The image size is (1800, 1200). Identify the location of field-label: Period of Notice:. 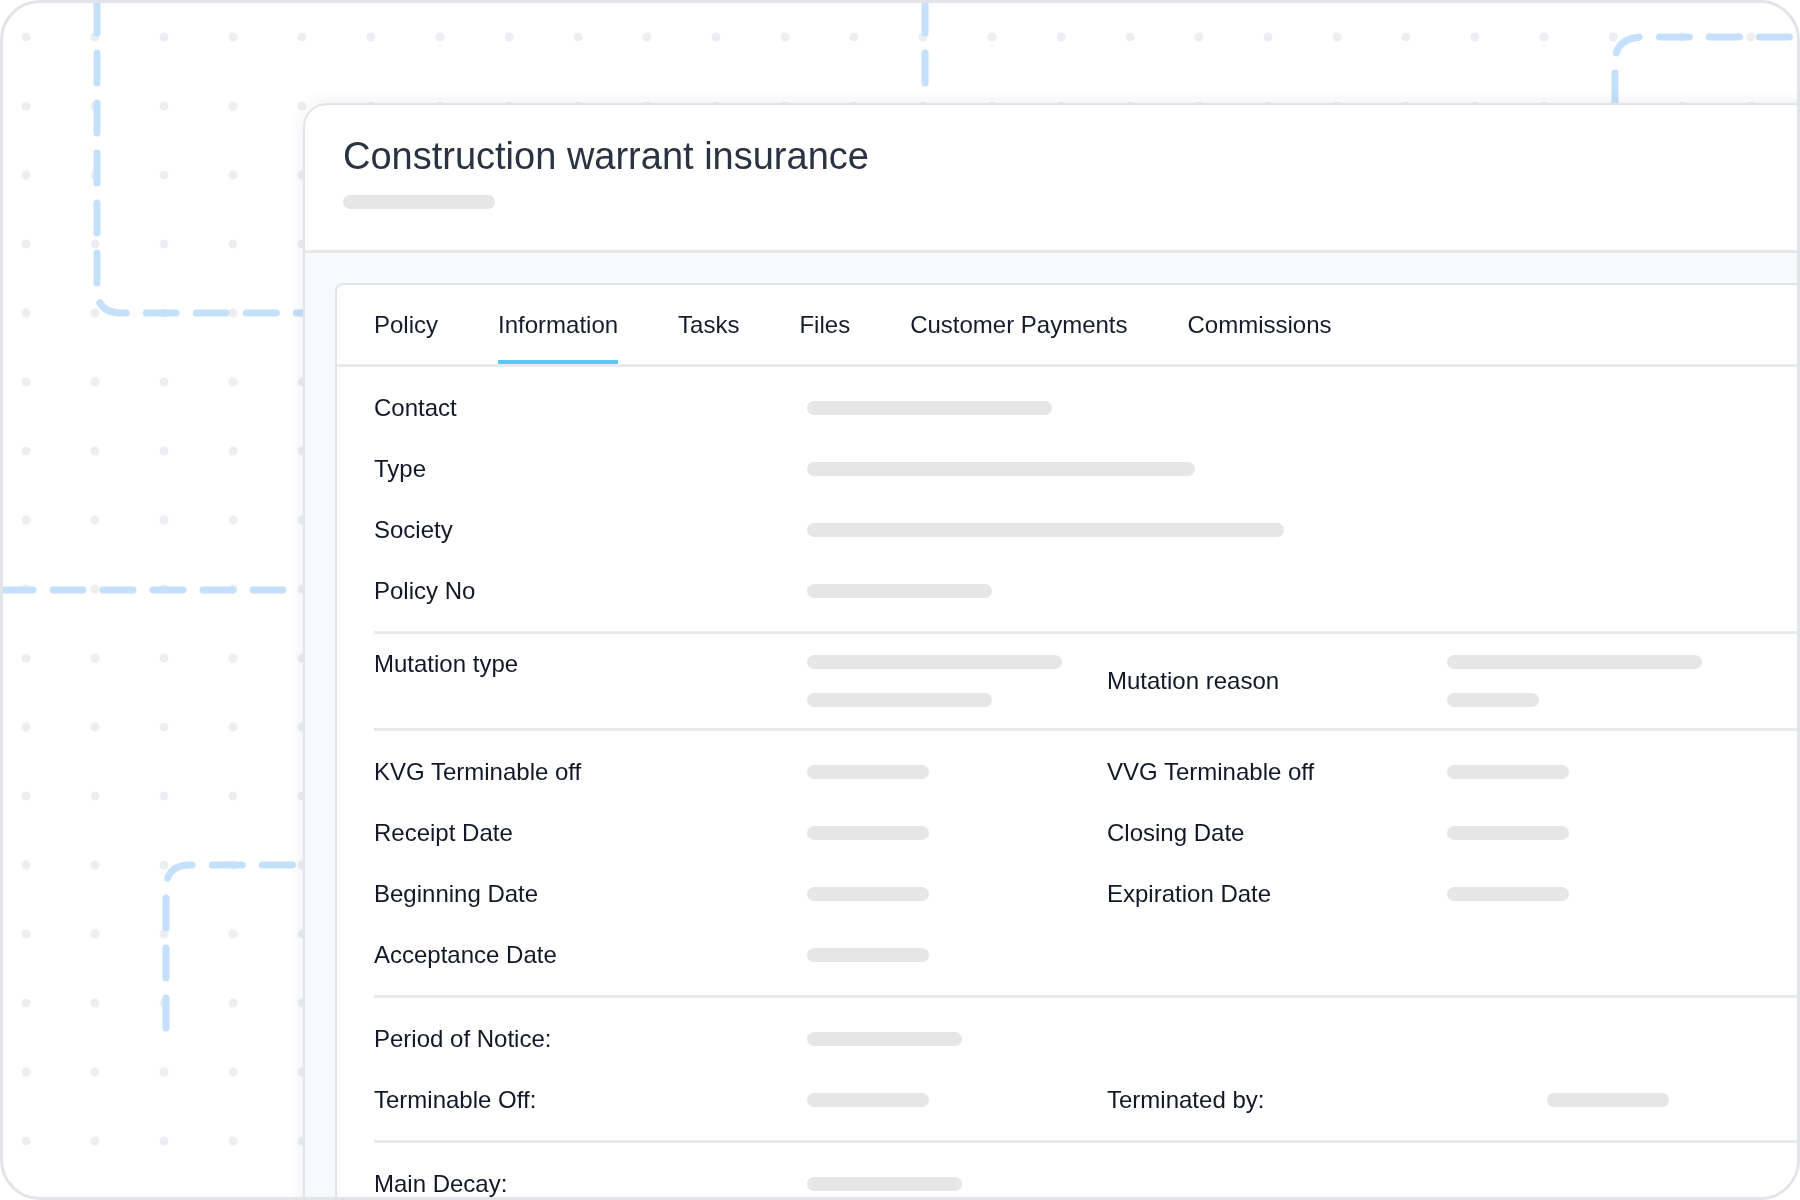
(463, 1038).